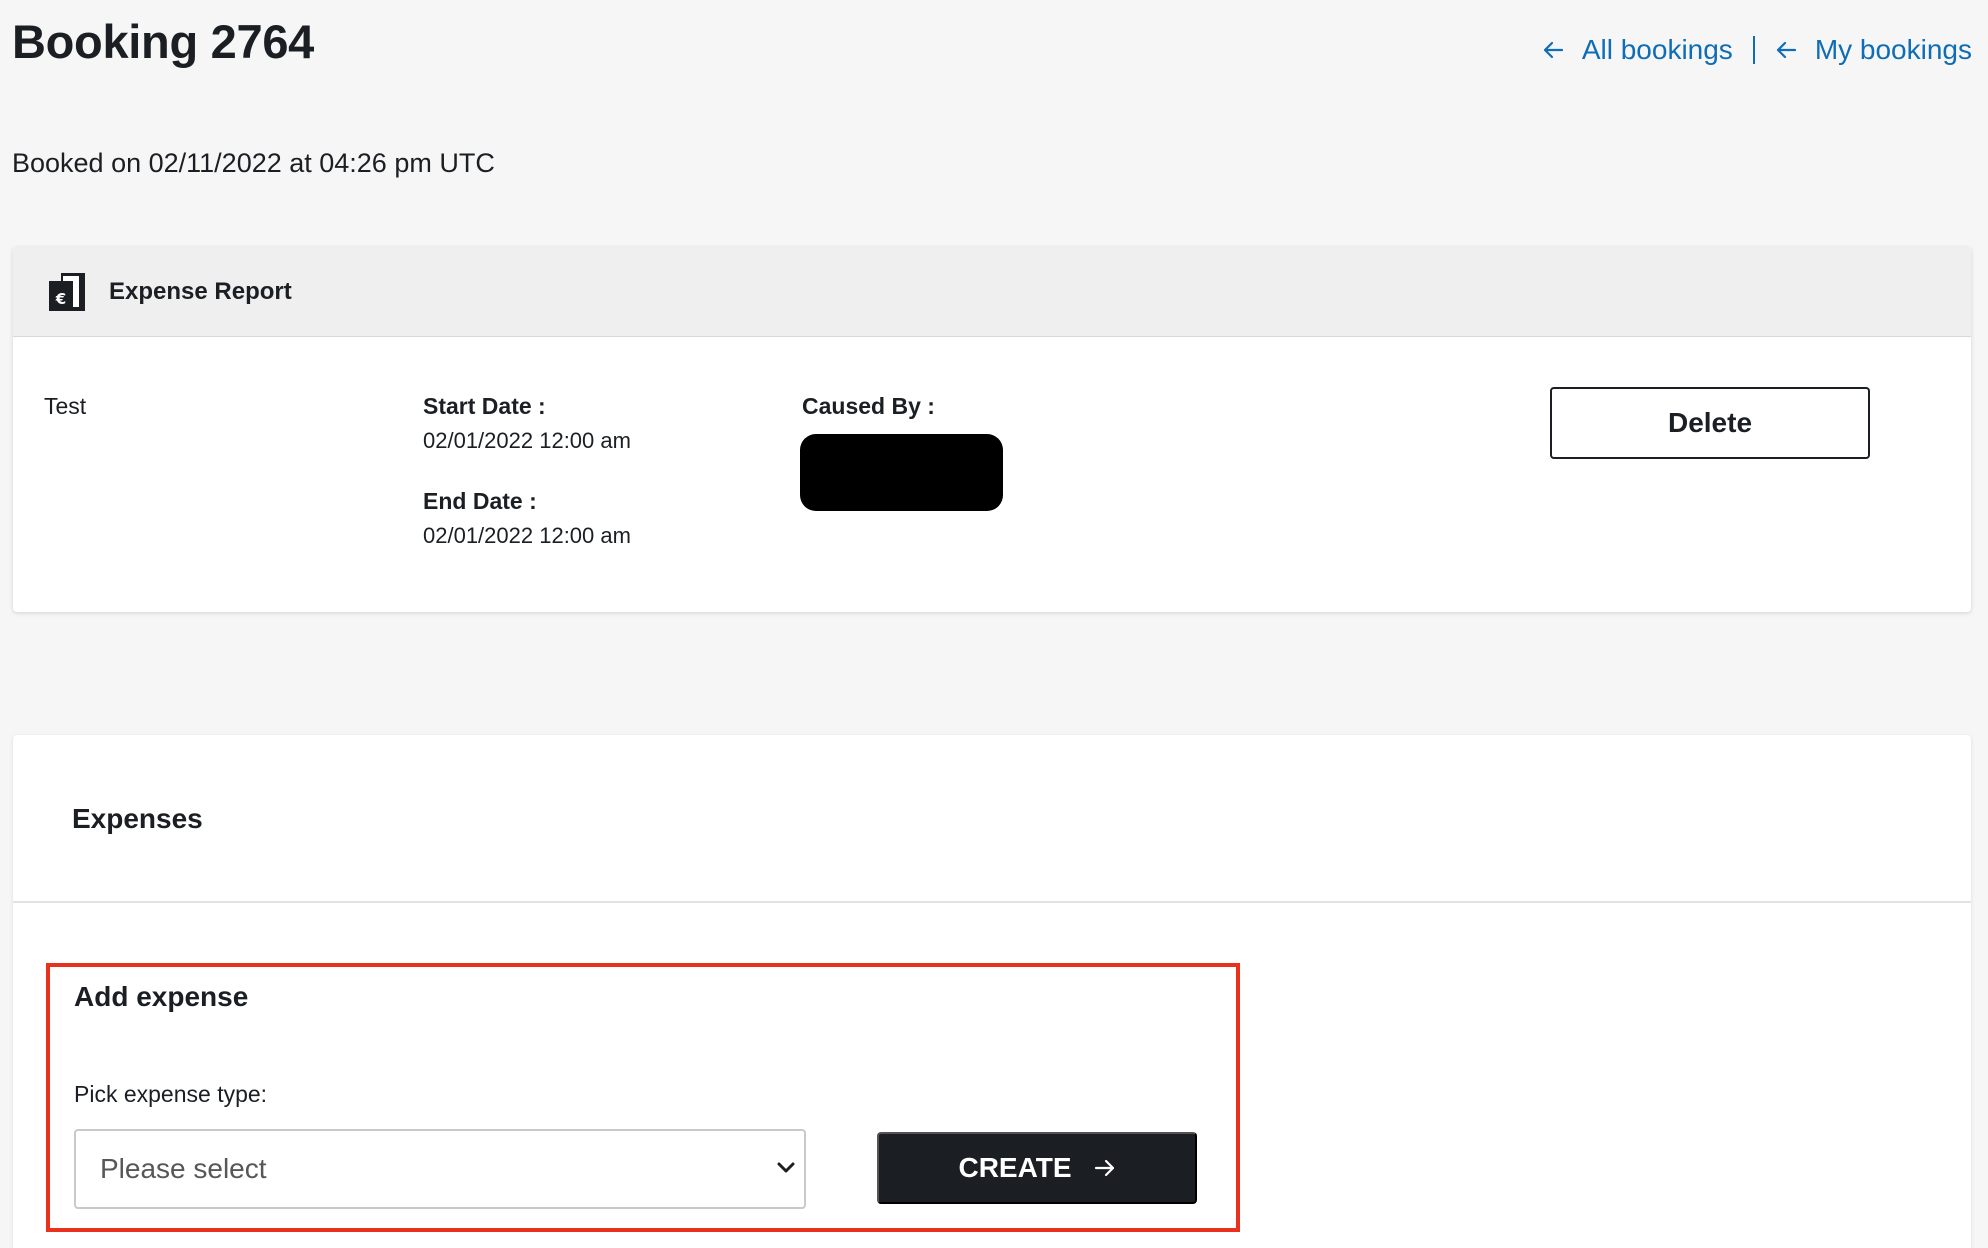 The height and width of the screenshot is (1248, 1988). Describe the element at coordinates (171, 1094) in the screenshot. I see `expense-type-label: Pick expense type:` at that location.